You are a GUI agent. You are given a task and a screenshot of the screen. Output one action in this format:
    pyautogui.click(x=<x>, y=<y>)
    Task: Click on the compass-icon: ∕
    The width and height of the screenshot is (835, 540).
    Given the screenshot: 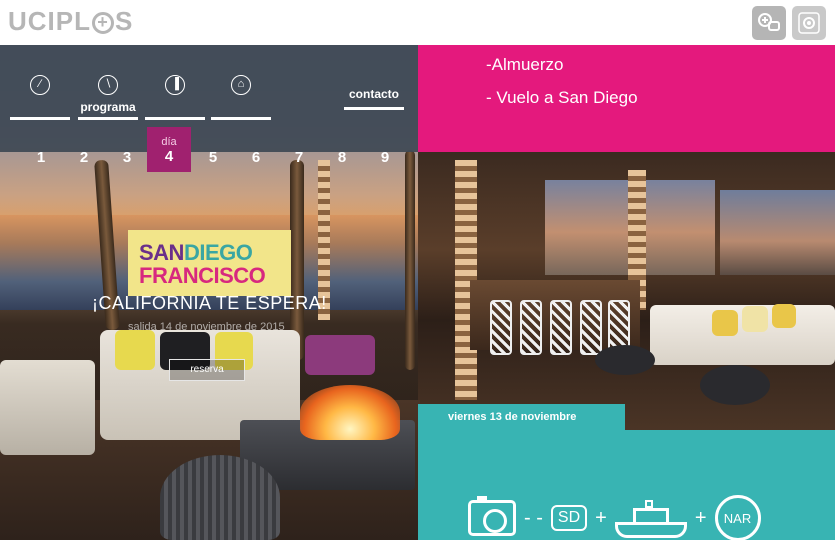 What is the action you would take?
    pyautogui.click(x=40, y=85)
    